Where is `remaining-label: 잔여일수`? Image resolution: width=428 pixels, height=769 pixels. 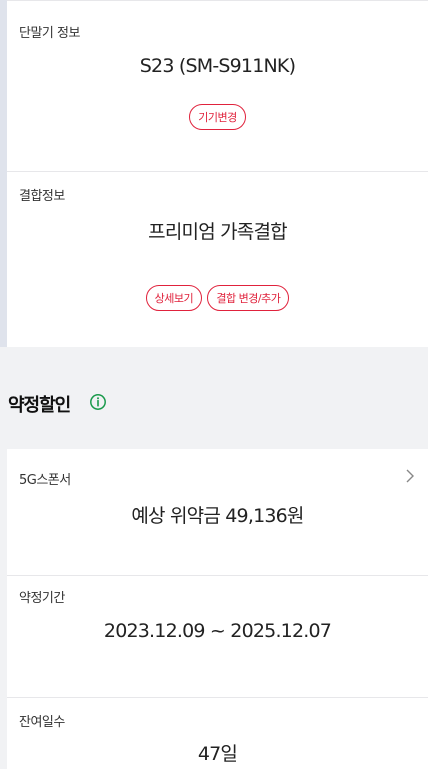 remaining-label: 잔여일수 is located at coordinates (42, 722).